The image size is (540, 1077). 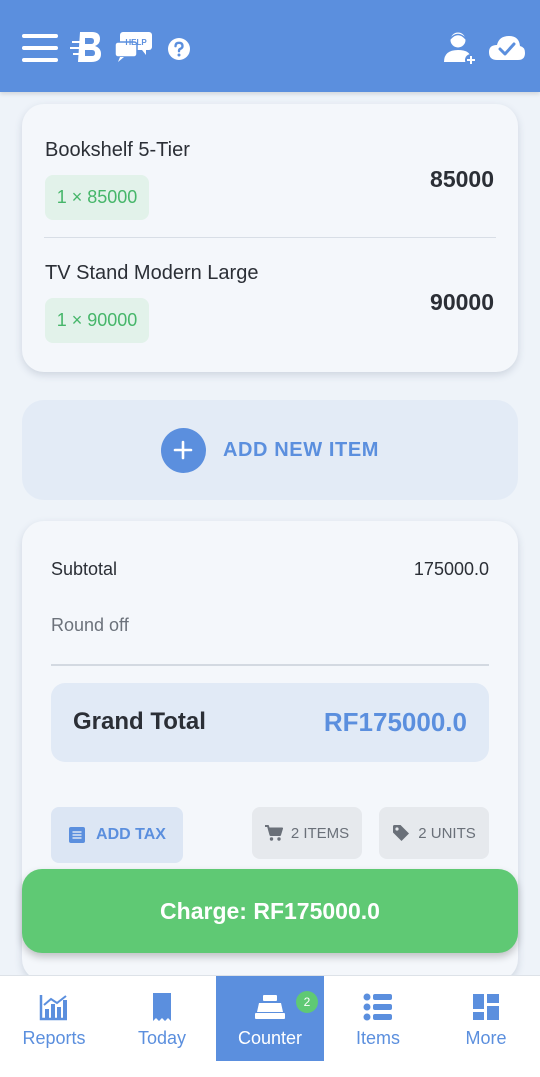 What do you see at coordinates (179, 49) in the screenshot?
I see `question-icon` at bounding box center [179, 49].